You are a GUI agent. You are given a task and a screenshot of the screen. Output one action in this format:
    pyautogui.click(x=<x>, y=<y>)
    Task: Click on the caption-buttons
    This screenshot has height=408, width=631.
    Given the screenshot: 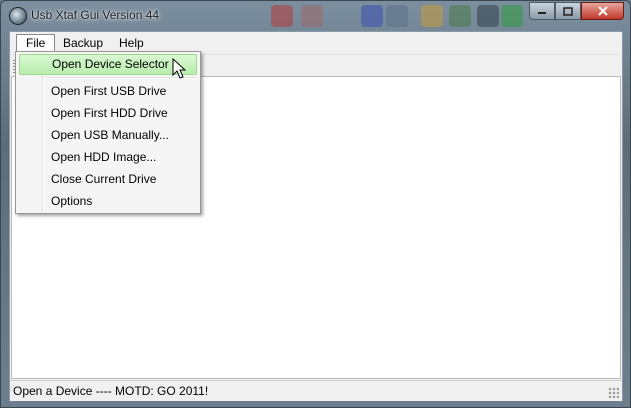 What is the action you would take?
    pyautogui.click(x=576, y=11)
    